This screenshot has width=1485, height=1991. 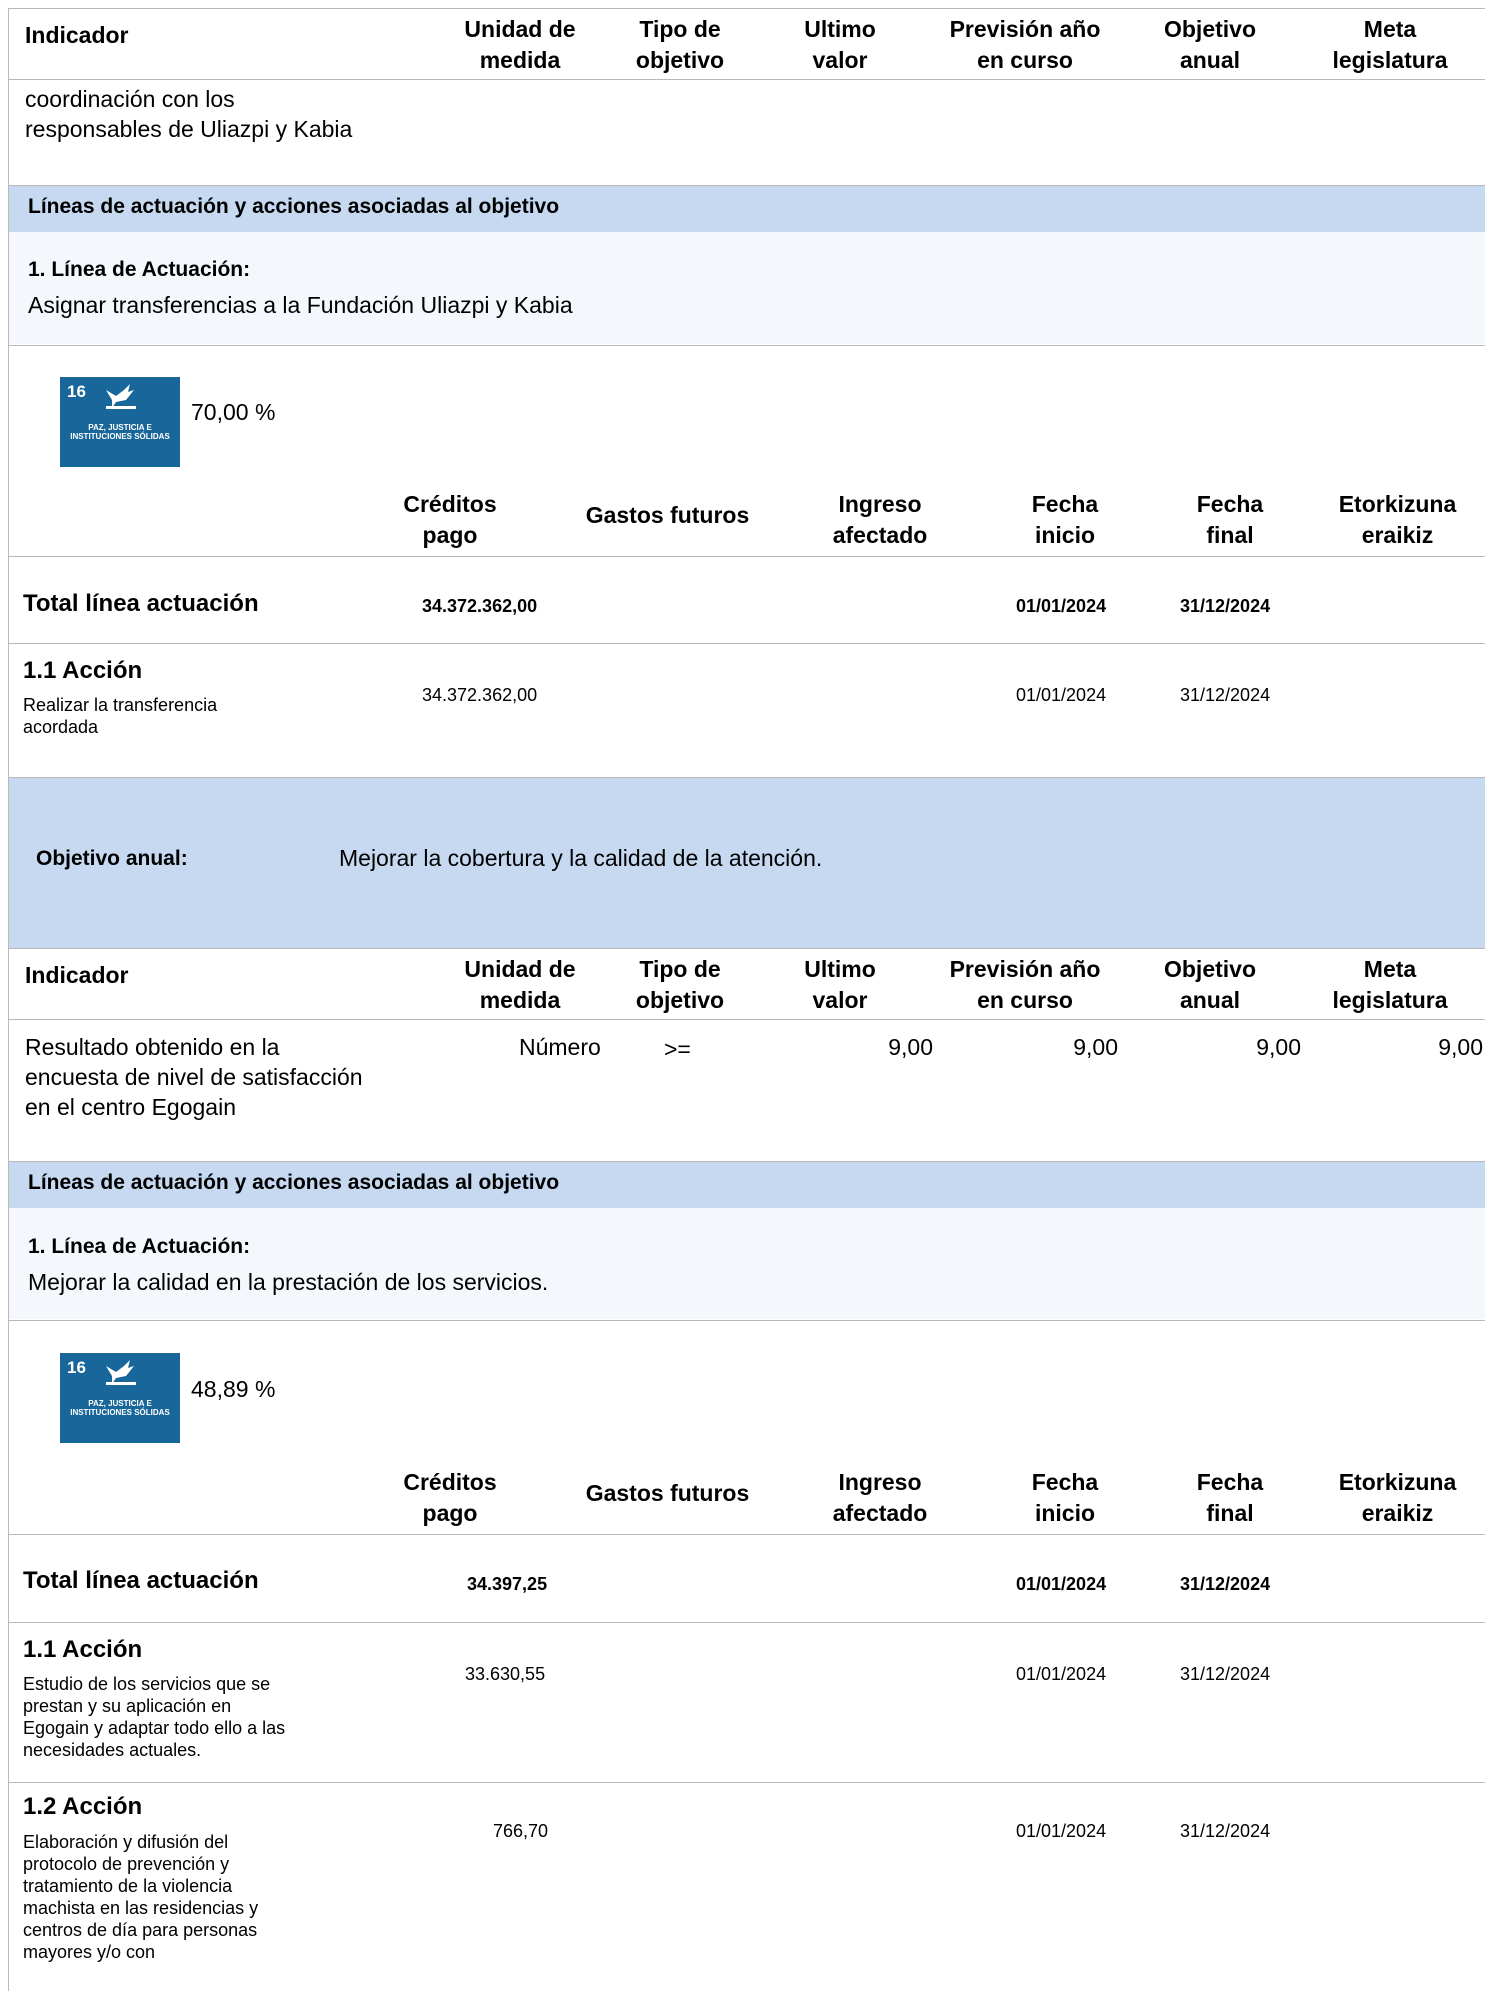 I want to click on accion-creditos: 33.630,55, so click(x=505, y=1674).